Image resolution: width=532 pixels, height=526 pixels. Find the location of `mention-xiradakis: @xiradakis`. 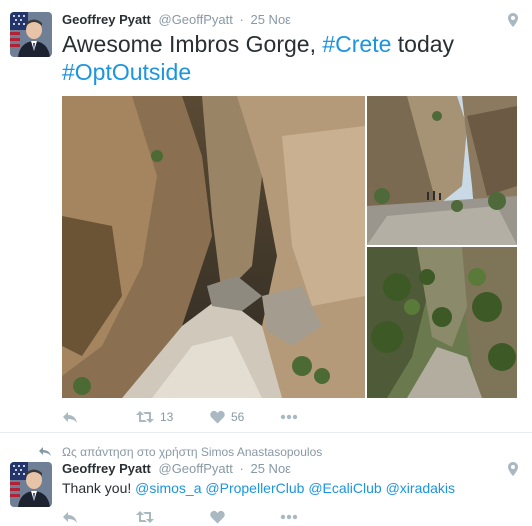

mention-xiradakis: @xiradakis is located at coordinates (420, 488).